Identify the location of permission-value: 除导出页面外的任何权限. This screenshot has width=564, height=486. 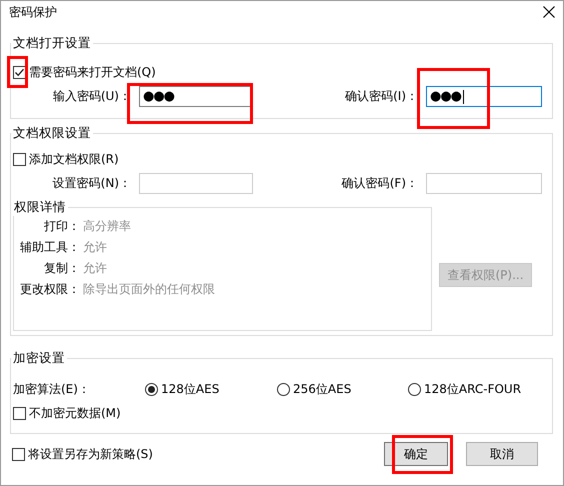
(149, 289).